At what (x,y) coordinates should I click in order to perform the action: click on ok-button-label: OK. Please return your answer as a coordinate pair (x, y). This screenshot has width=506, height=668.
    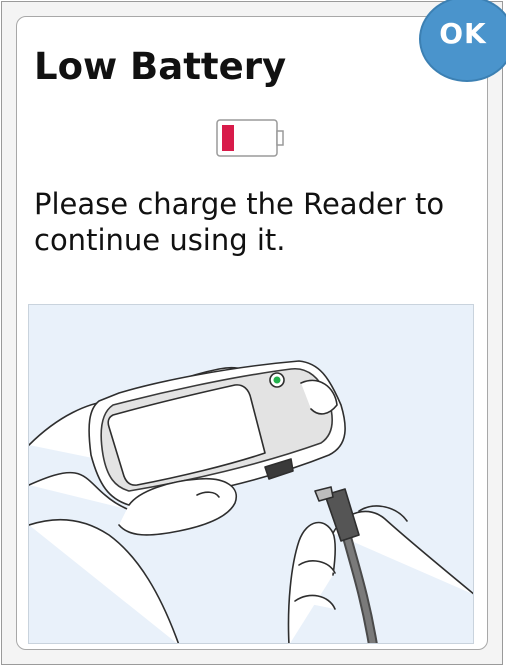
    Looking at the image, I should click on (463, 33).